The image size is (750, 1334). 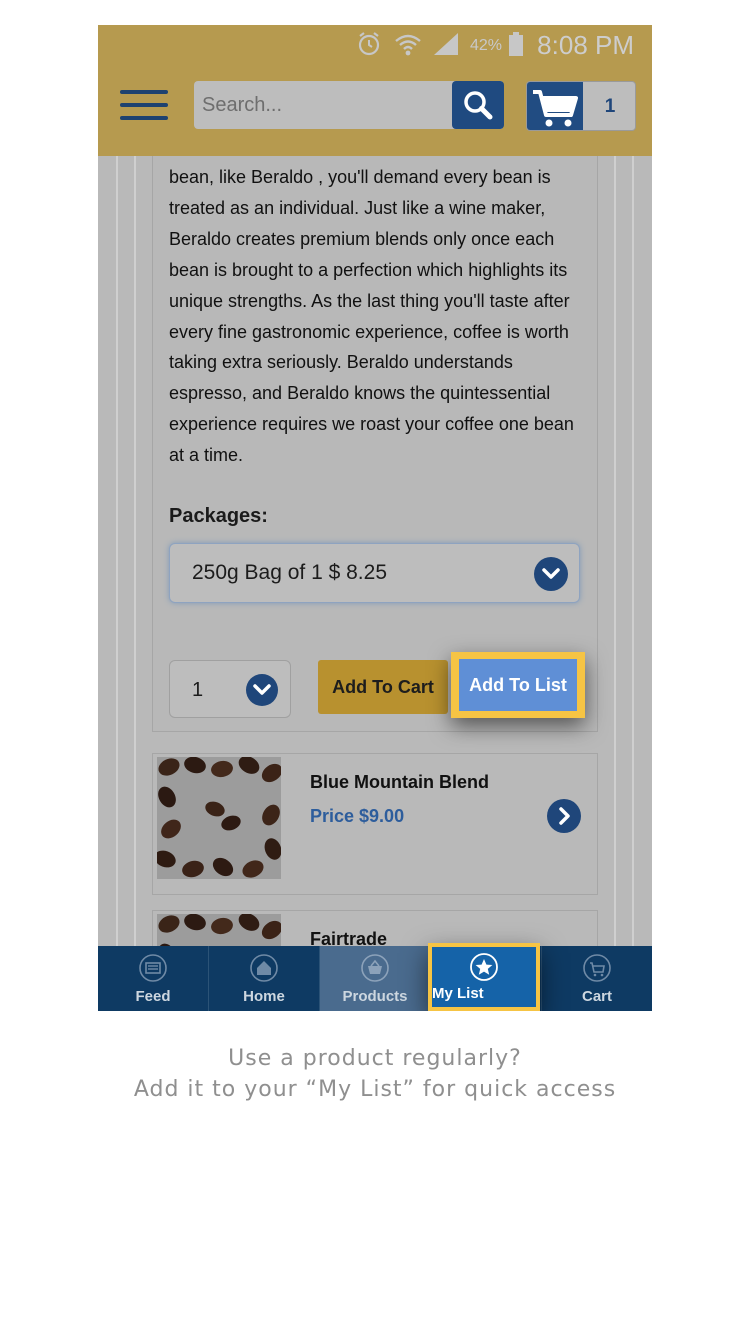 What do you see at coordinates (399, 782) in the screenshot?
I see `product-name: Blue Mountain Blend` at bounding box center [399, 782].